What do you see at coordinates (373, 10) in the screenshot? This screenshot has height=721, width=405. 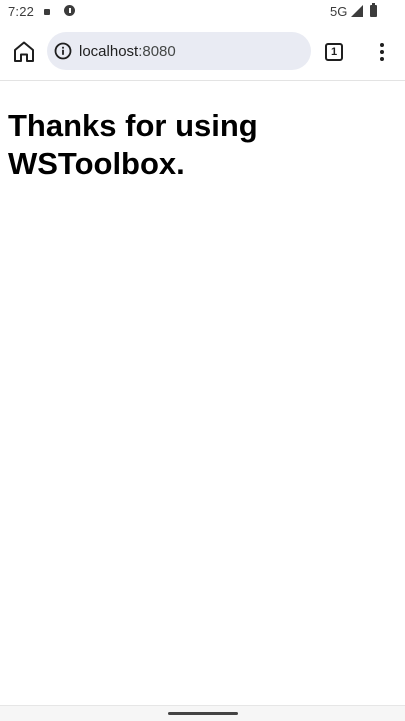 I see `battery-icon` at bounding box center [373, 10].